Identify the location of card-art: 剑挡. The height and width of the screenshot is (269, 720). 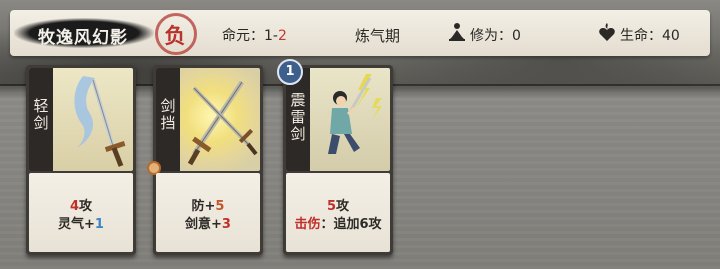
(208, 119).